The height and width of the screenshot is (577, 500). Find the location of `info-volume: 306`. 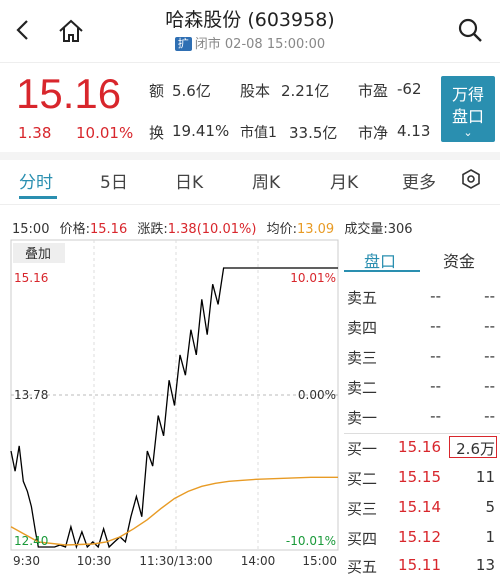

info-volume: 306 is located at coordinates (400, 229).